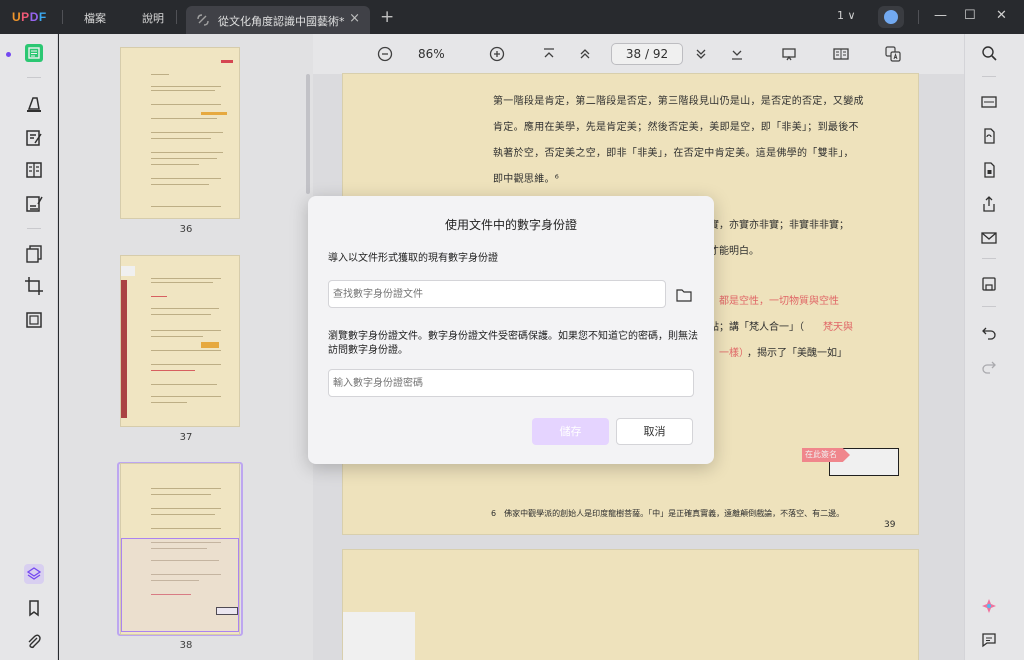 The height and width of the screenshot is (660, 1024). I want to click on dialog-title: 使用文件中的數字身份證, so click(510, 225).